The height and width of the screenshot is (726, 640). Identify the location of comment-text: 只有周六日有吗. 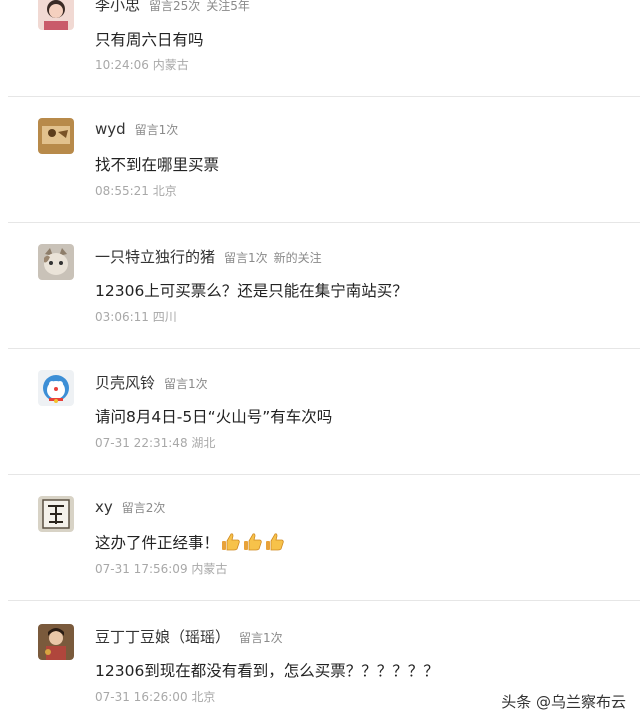
(149, 40).